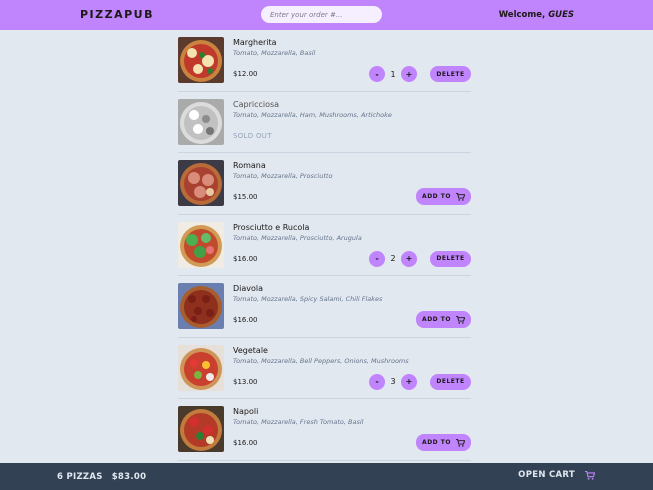  Describe the element at coordinates (298, 422) in the screenshot. I see `pizza-ingredients: Tomato, Mozzarella, Fresh Tomato, Basil` at that location.